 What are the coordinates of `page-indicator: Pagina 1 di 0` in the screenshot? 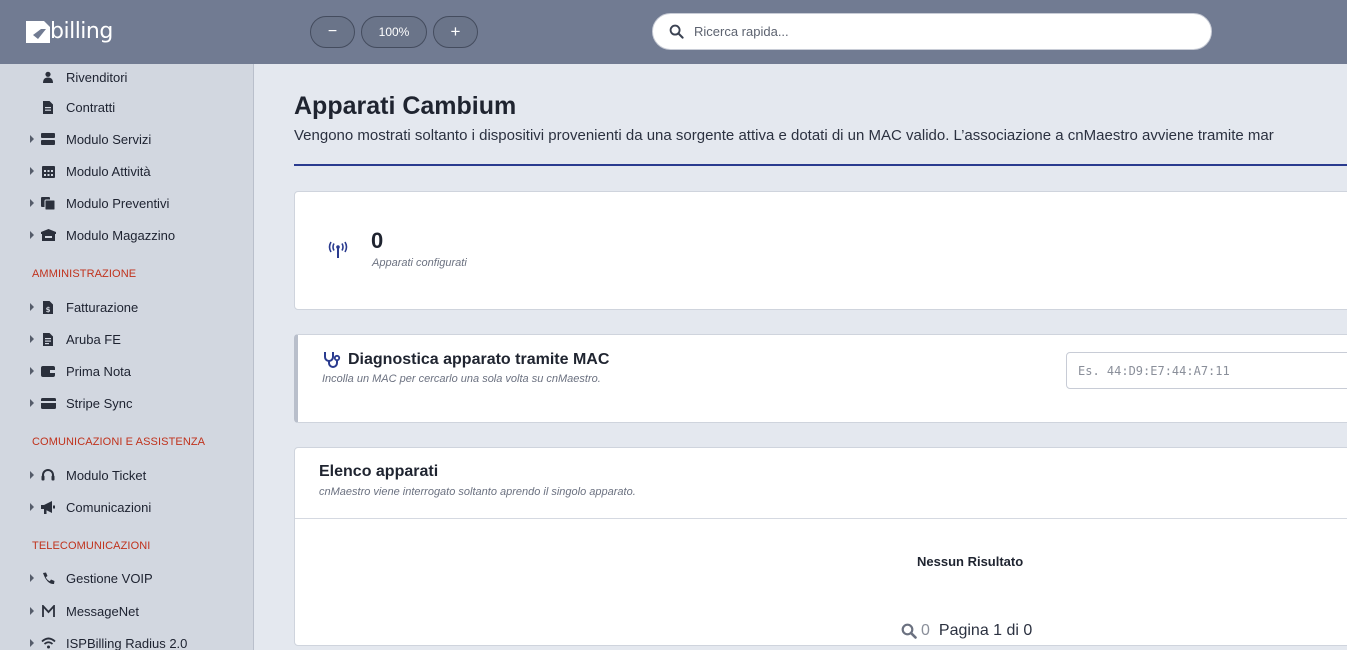 It's located at (985, 630).